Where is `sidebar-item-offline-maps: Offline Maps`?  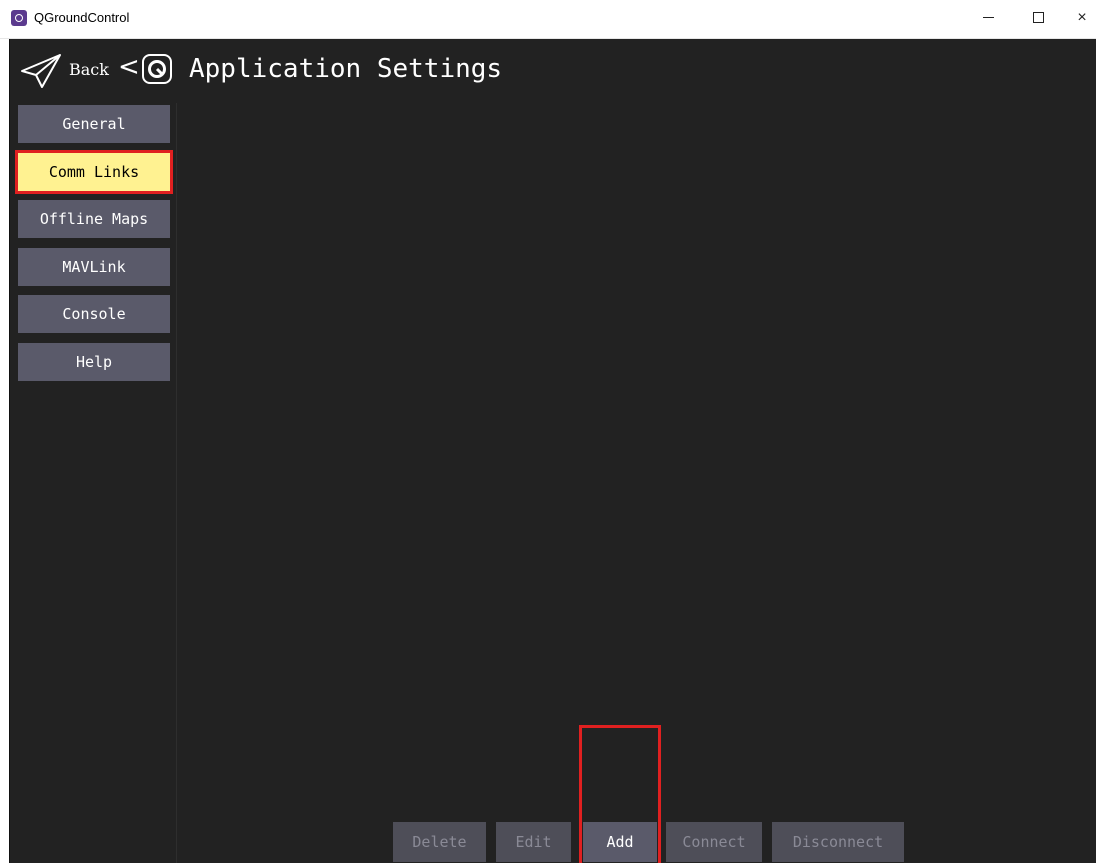
sidebar-item-offline-maps: Offline Maps is located at coordinates (94, 219).